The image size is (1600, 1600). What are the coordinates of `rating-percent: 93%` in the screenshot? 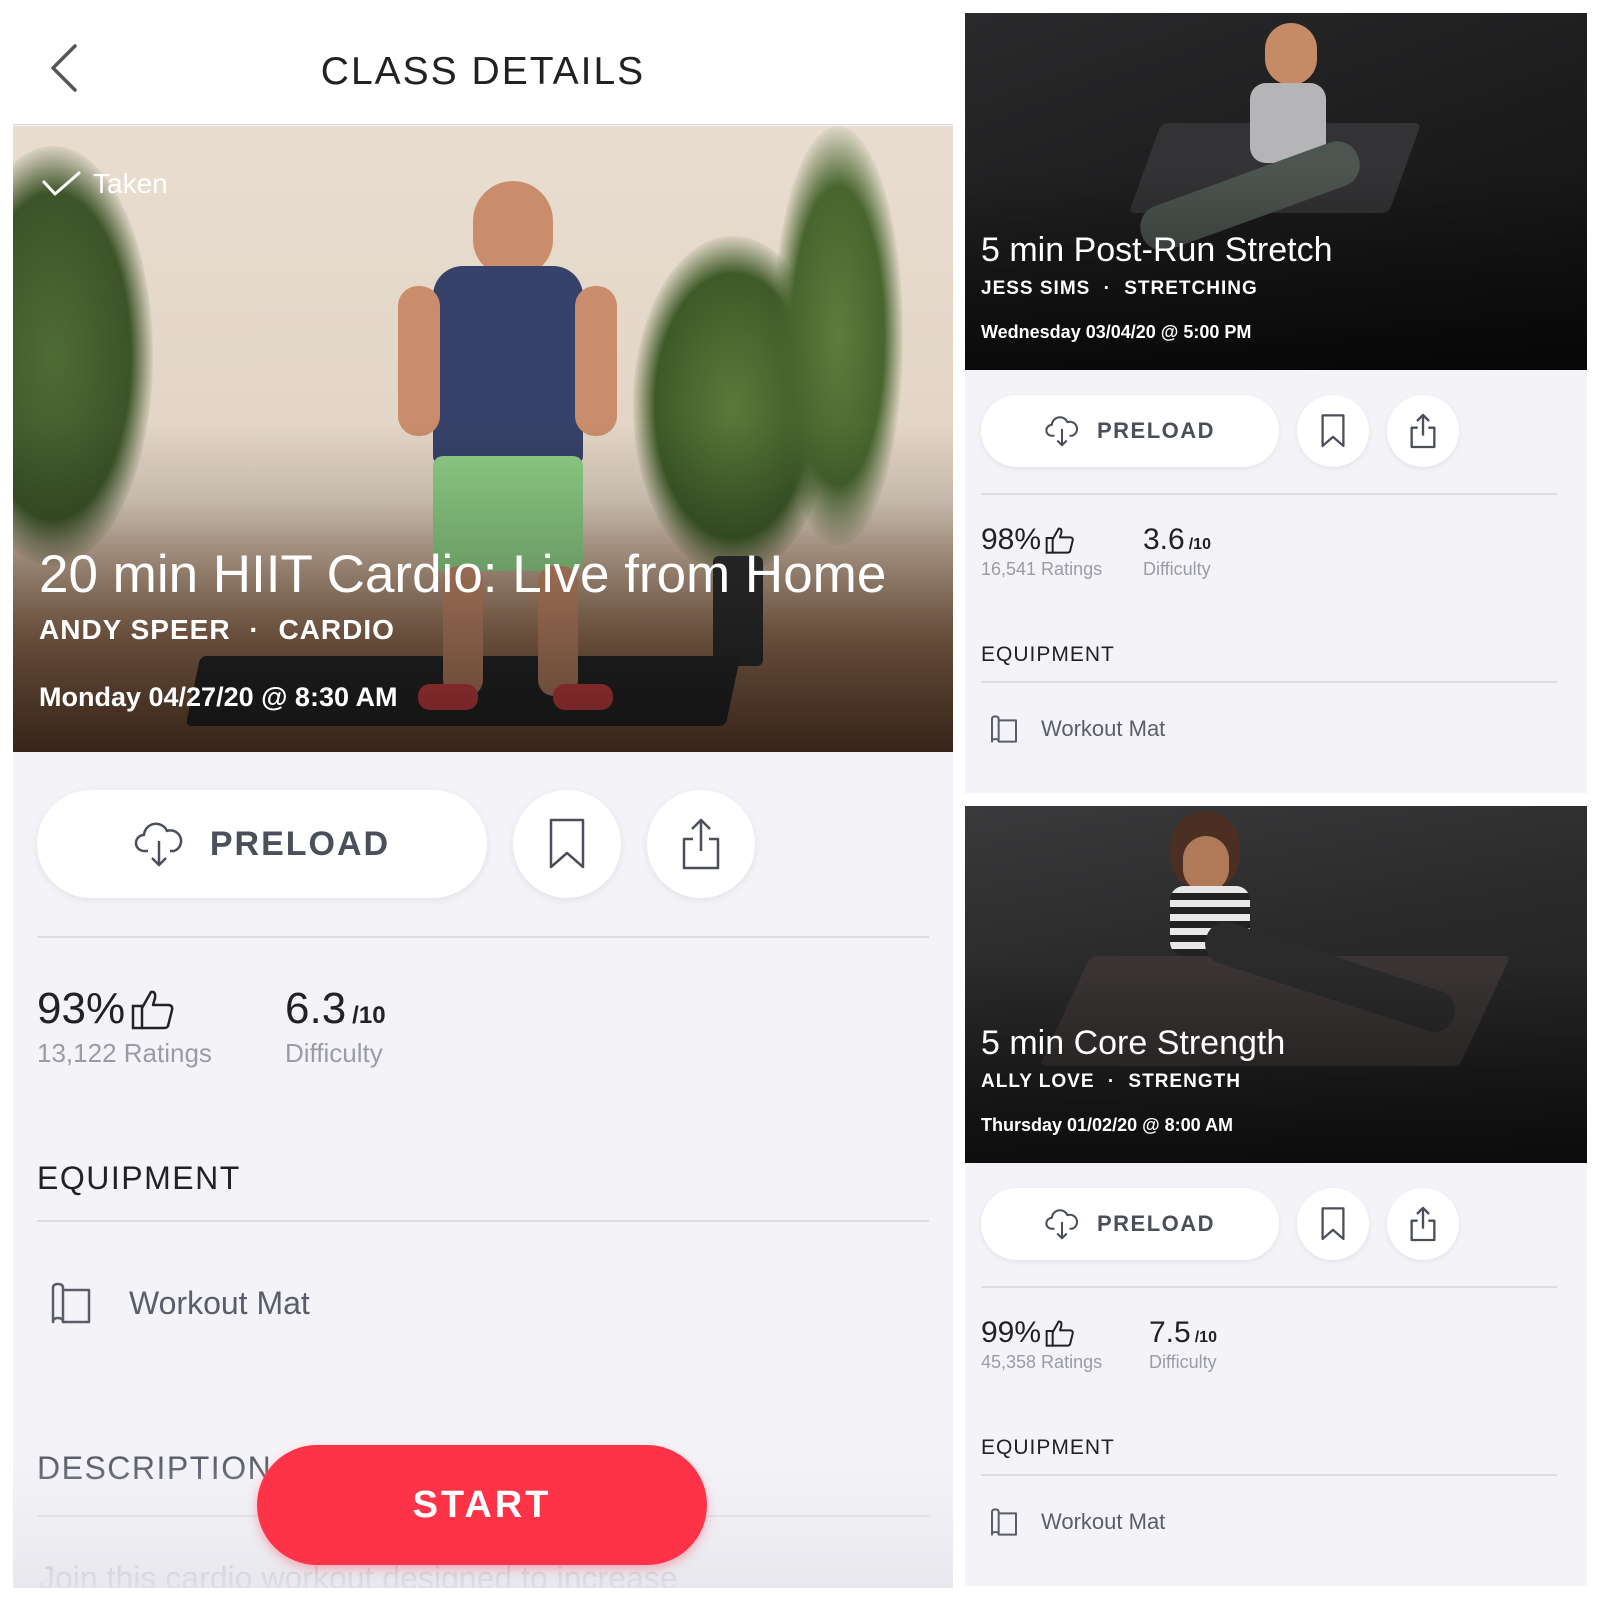 It's located at (81, 1008).